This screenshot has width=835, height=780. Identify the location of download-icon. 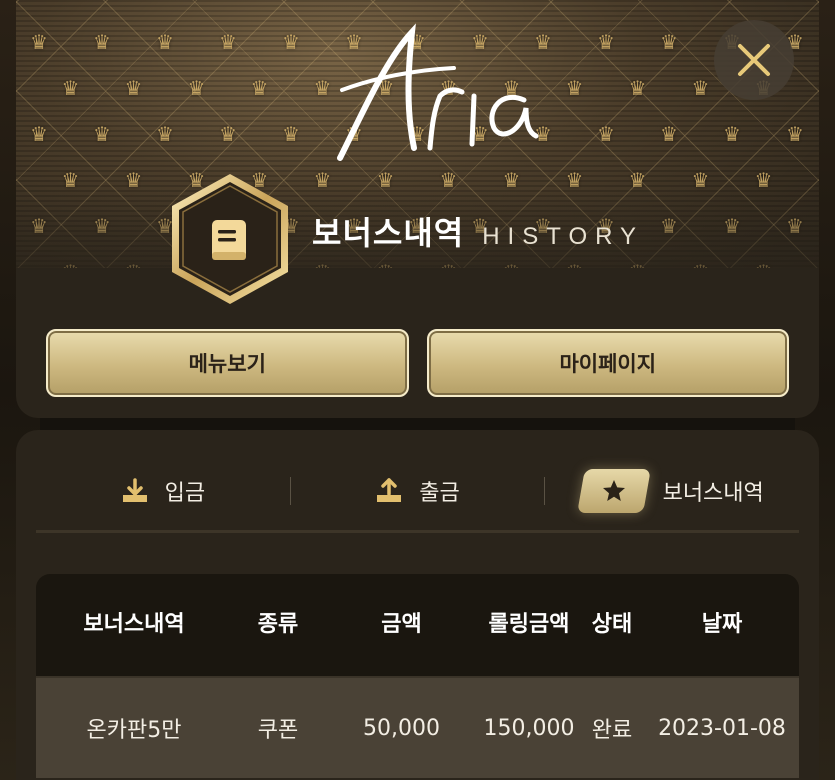
(135, 491).